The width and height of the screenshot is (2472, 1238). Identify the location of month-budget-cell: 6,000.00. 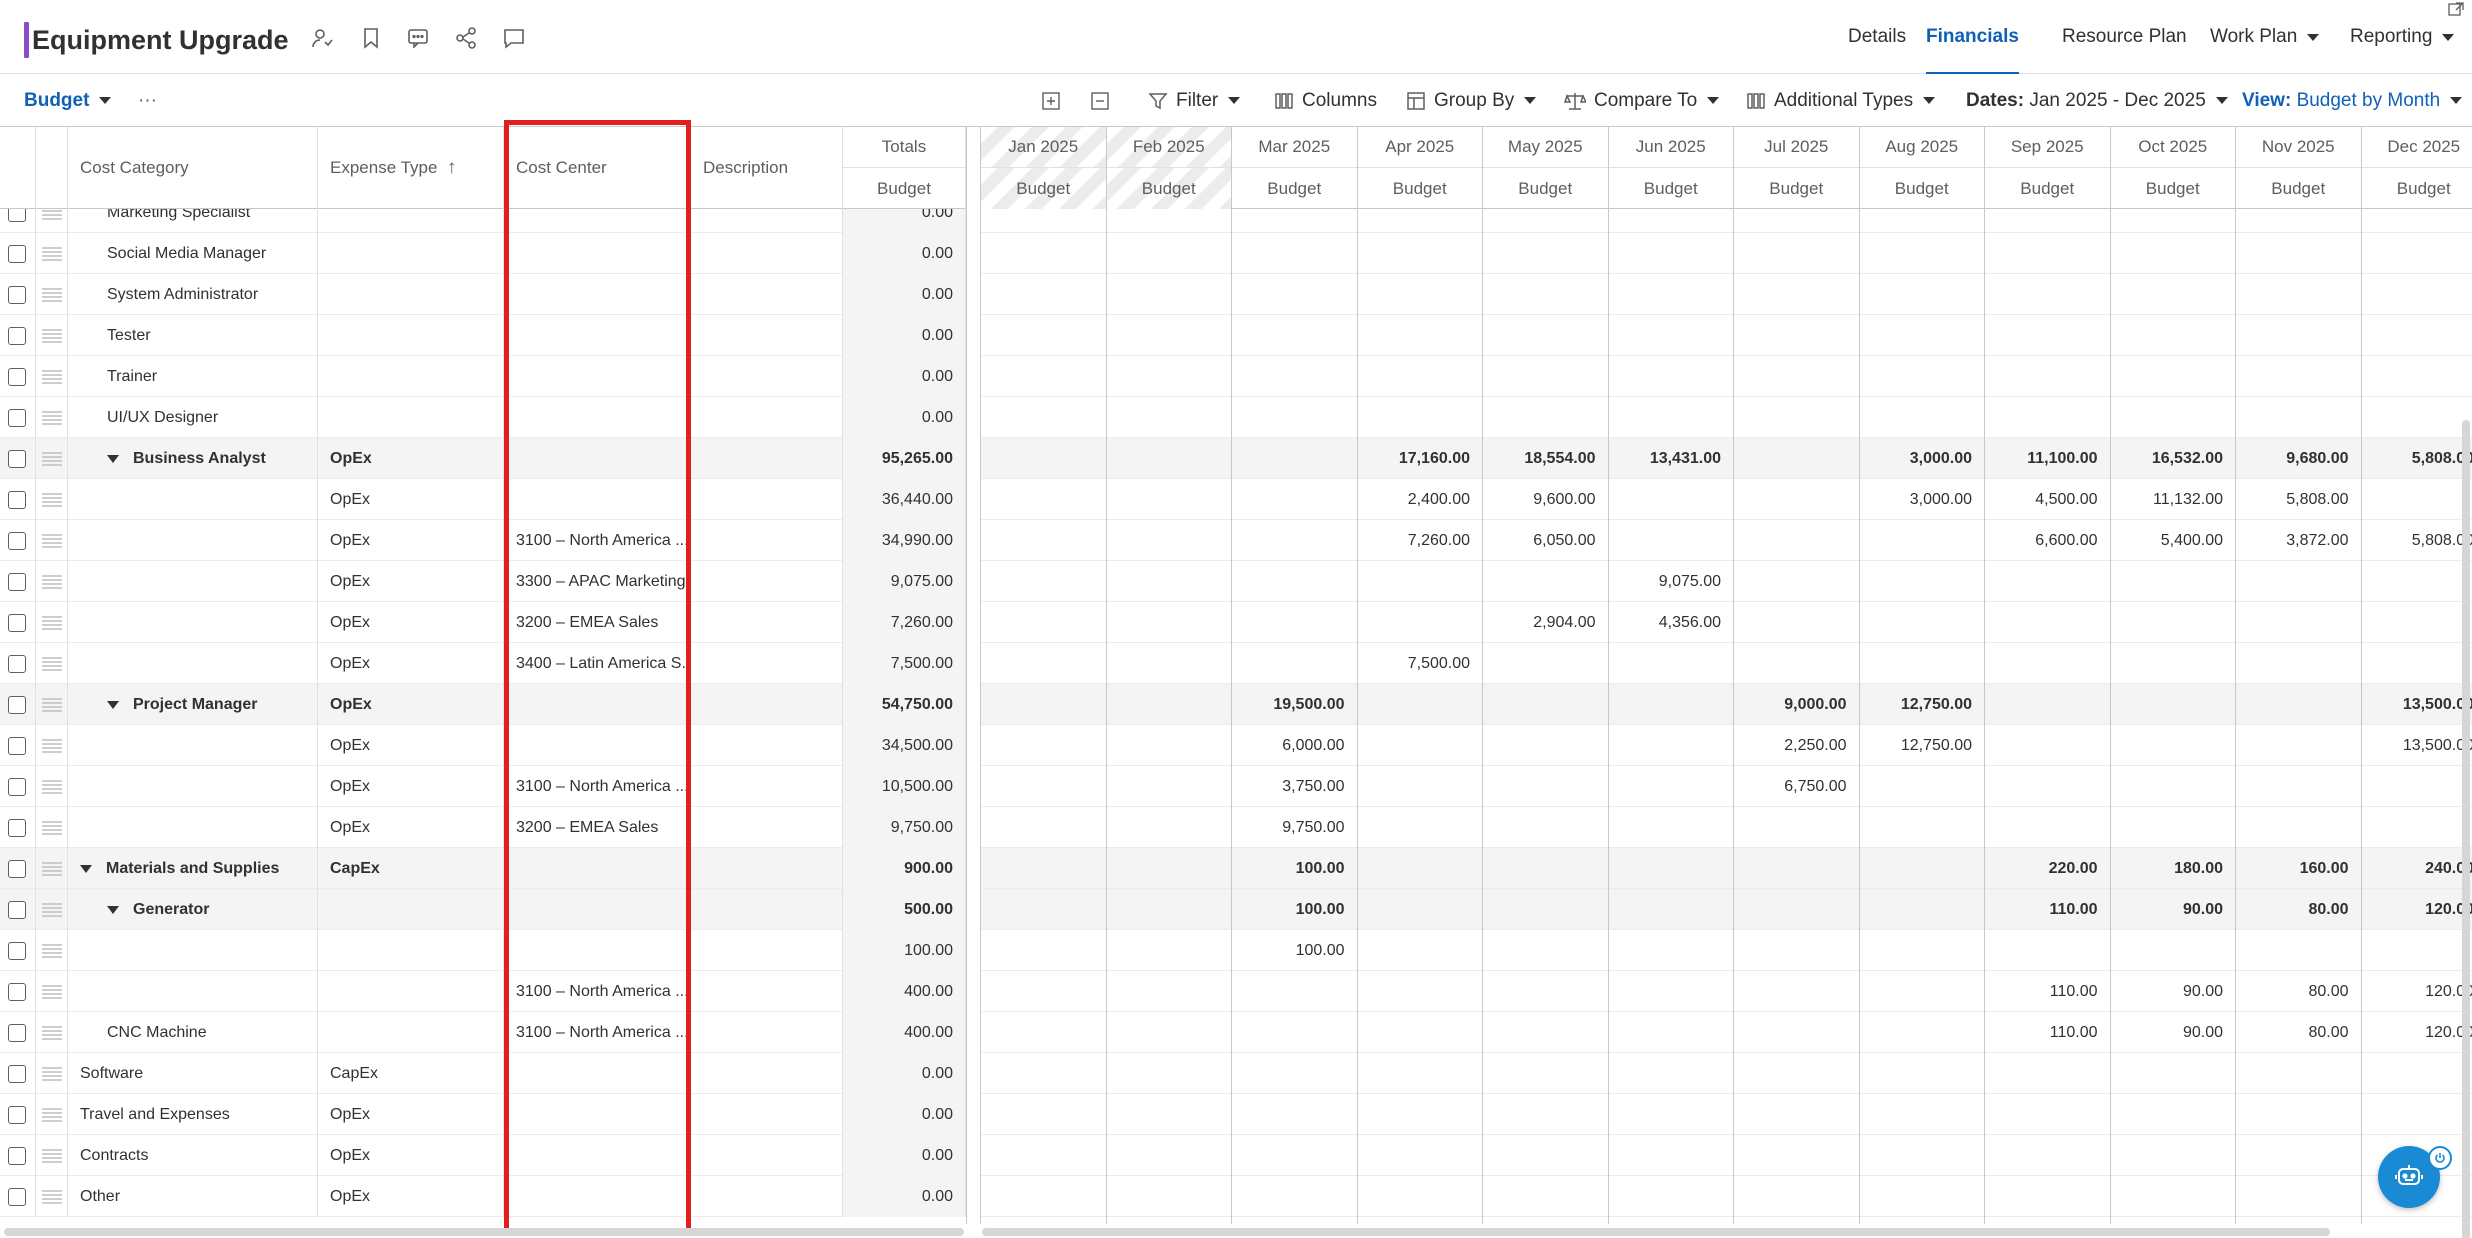
(1295, 745).